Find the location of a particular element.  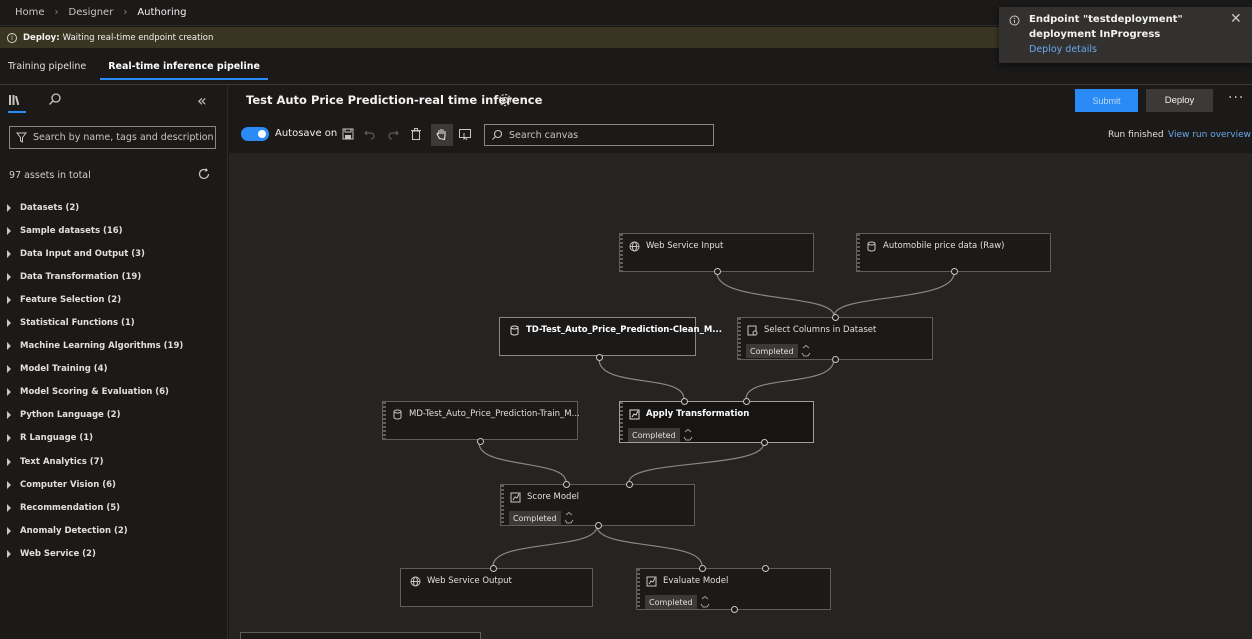

node-score-model: Score Model Completed is located at coordinates (597, 505).